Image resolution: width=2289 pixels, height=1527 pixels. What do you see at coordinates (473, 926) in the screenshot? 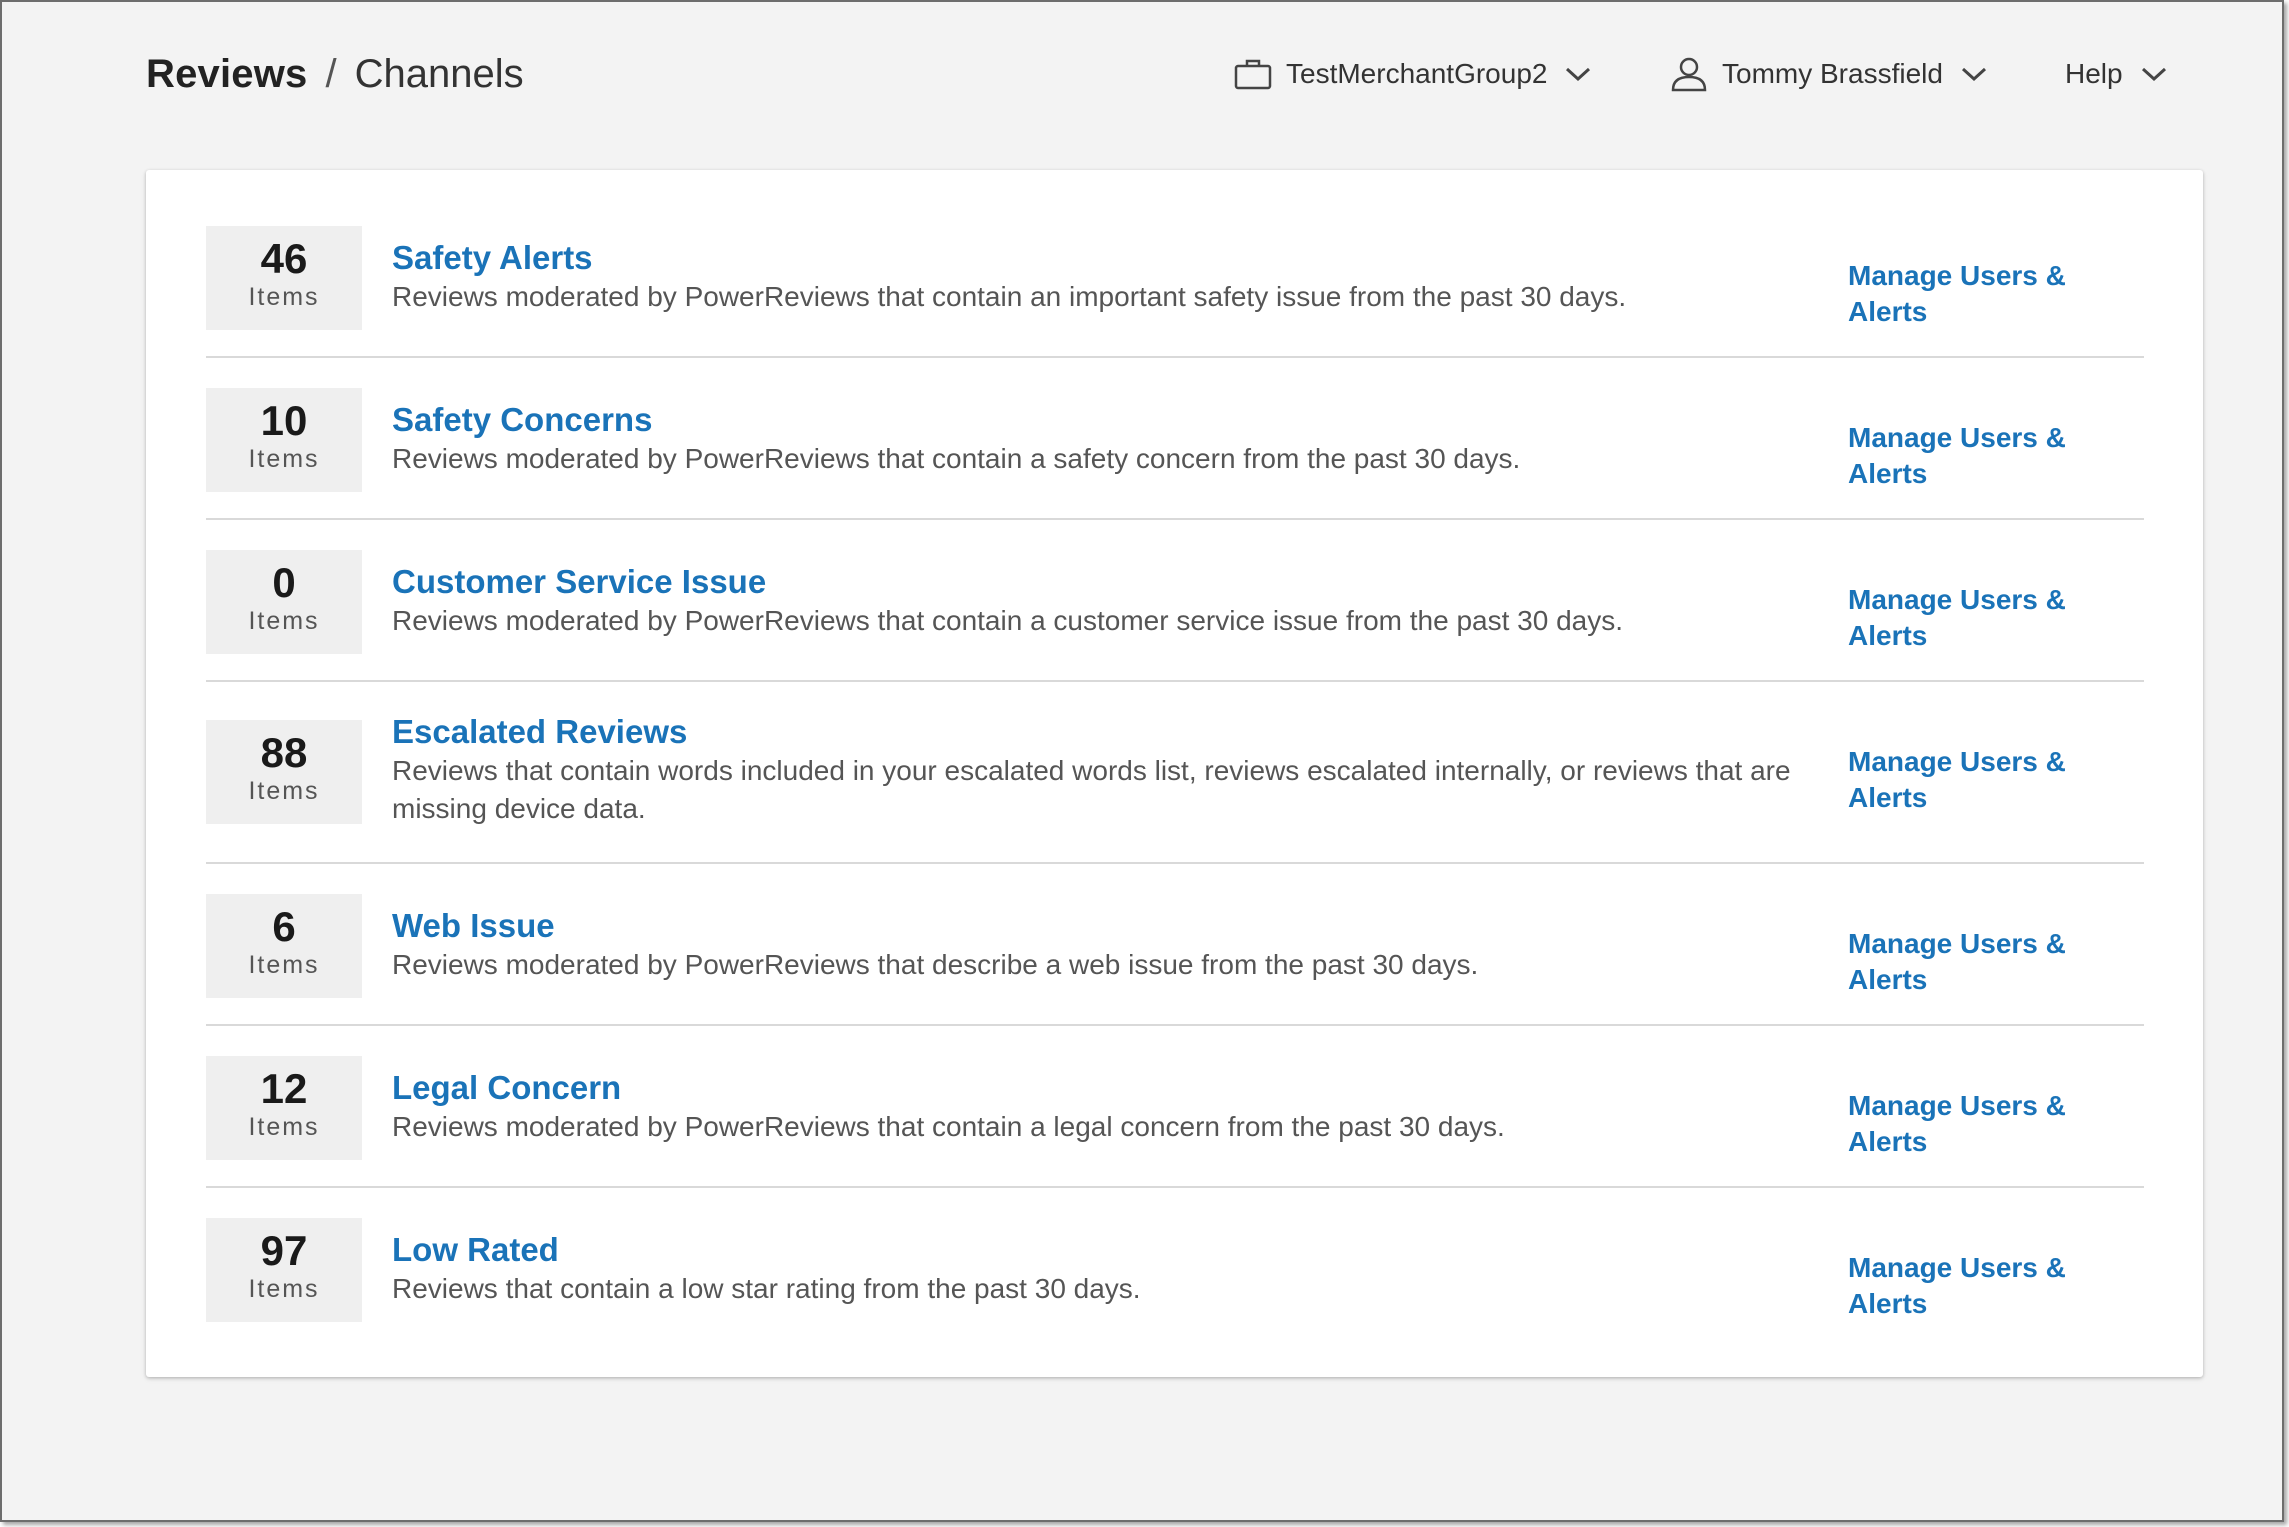
I see `channel-title: Web Issue` at bounding box center [473, 926].